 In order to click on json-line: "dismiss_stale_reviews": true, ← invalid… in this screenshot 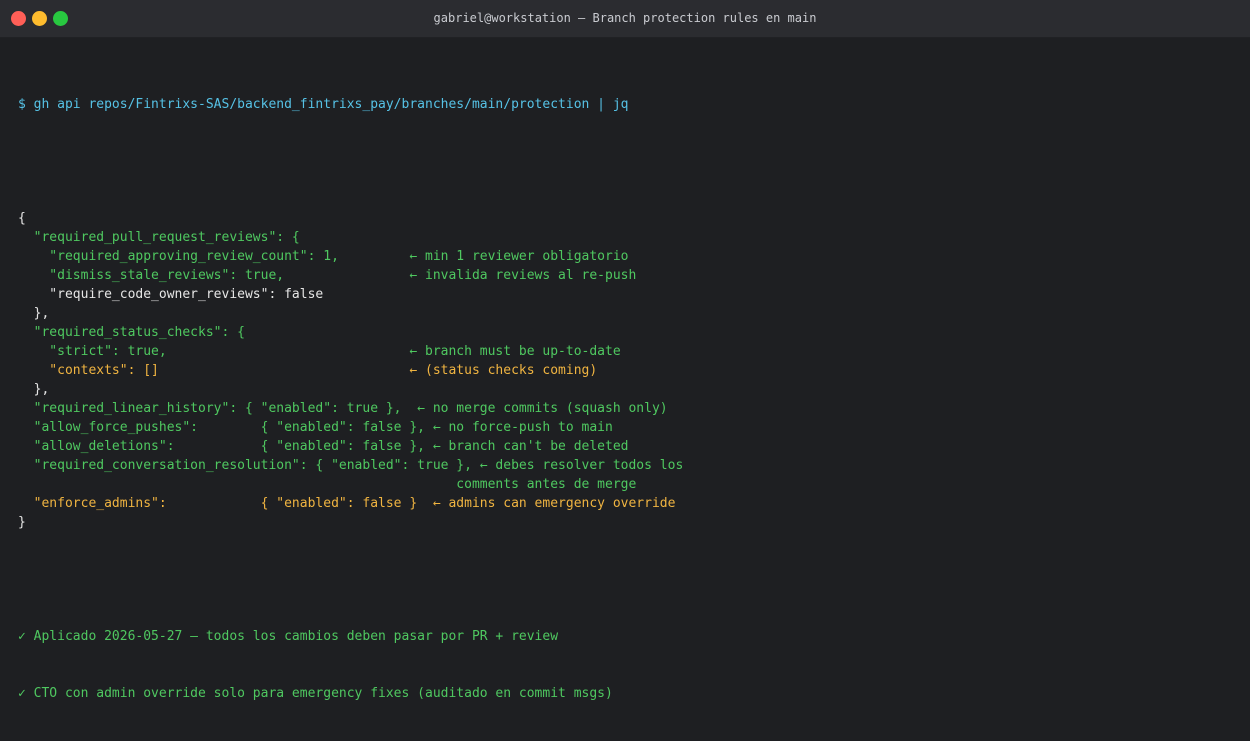, I will do `click(327, 275)`.